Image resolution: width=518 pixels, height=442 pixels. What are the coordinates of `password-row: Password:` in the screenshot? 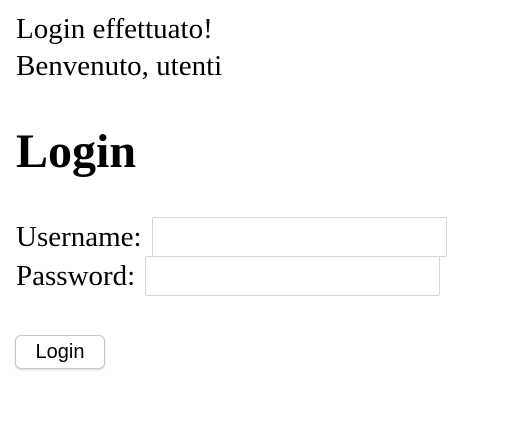 It's located at (228, 276).